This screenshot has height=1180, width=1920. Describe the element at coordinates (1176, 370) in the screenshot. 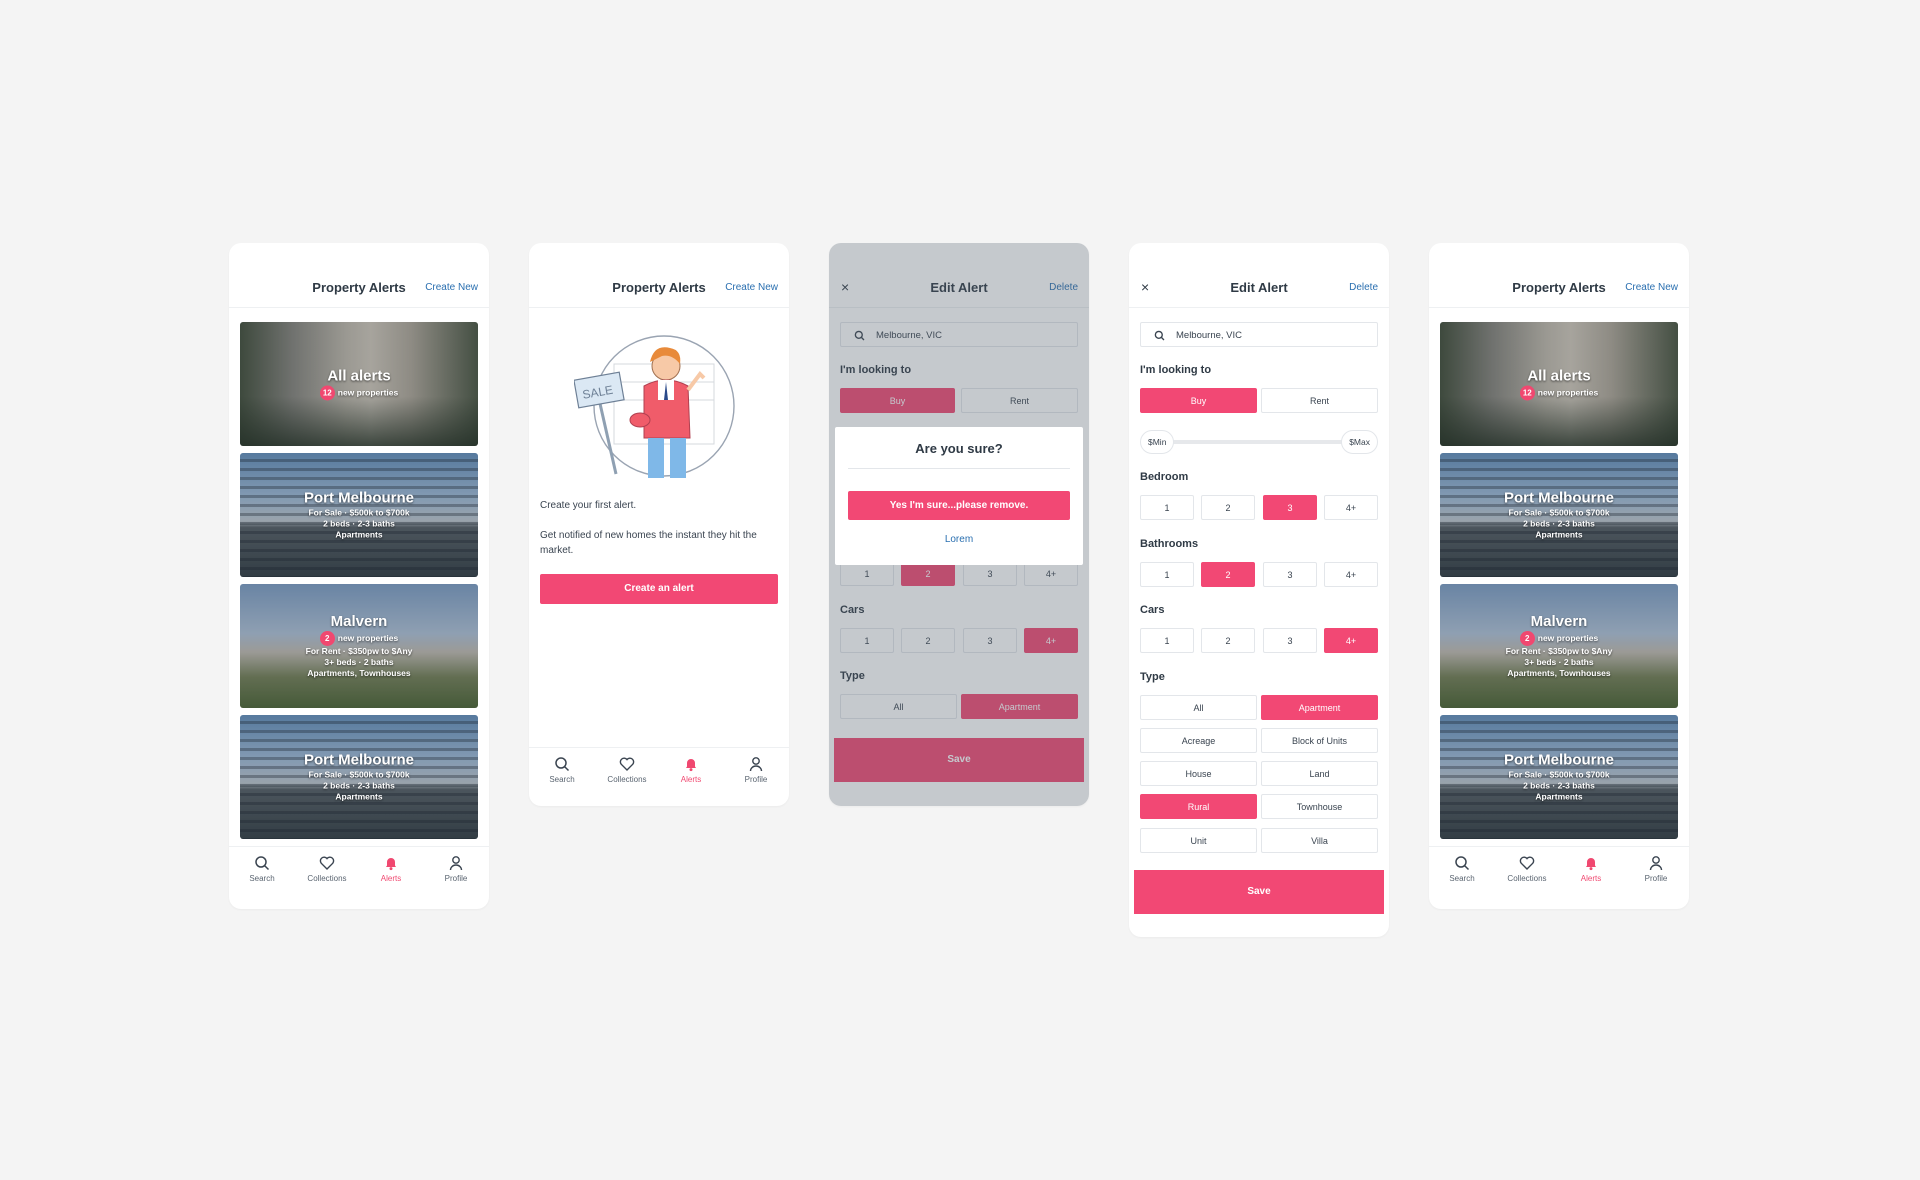

I see `looking-to-label: I'm looking to` at that location.